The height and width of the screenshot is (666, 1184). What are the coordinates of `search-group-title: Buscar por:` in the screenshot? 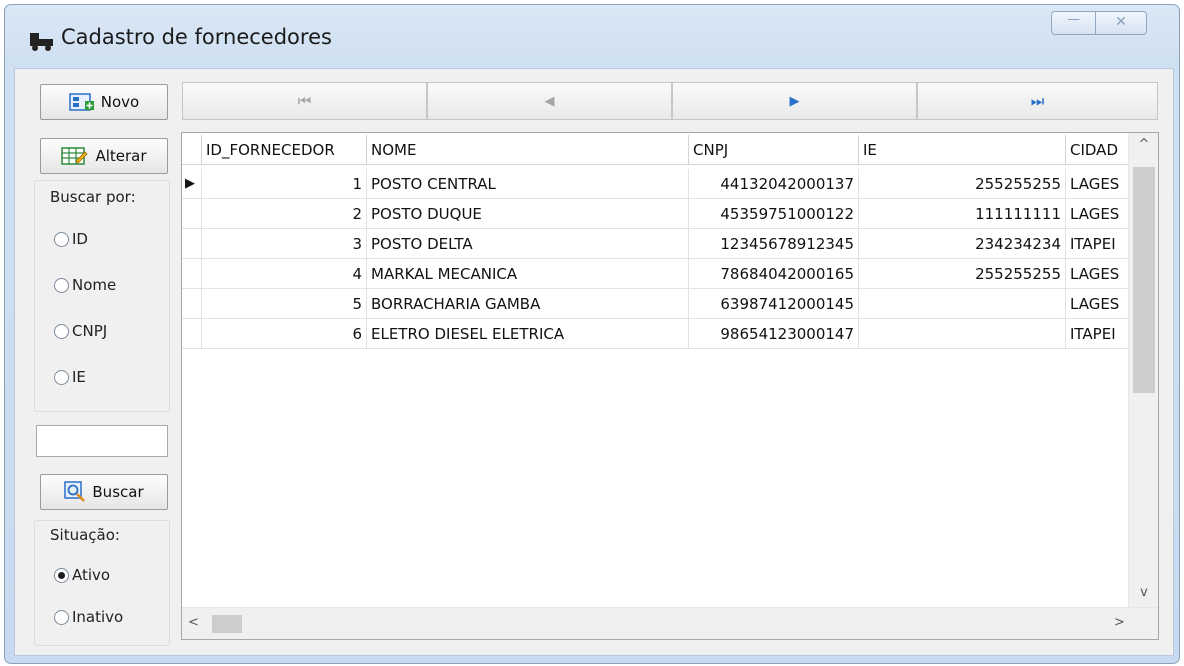 It's located at (93, 197).